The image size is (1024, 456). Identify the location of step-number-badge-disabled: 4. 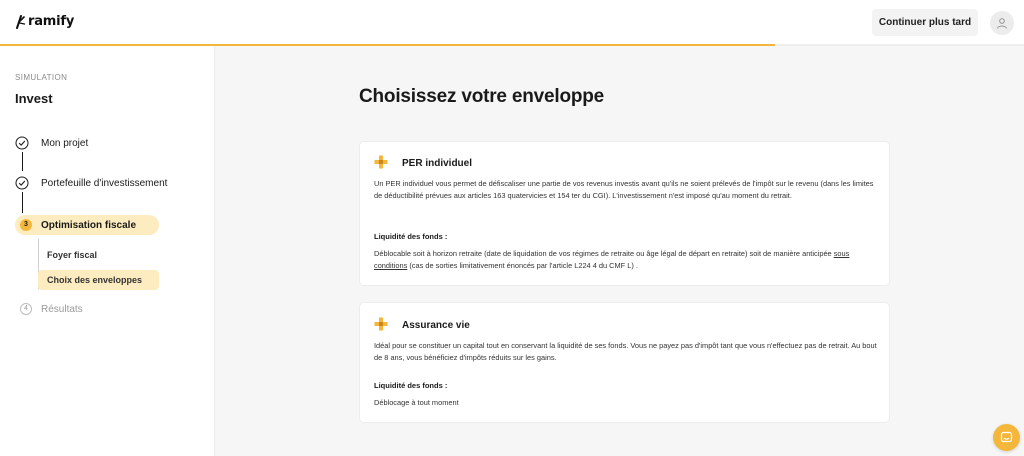
(26, 309).